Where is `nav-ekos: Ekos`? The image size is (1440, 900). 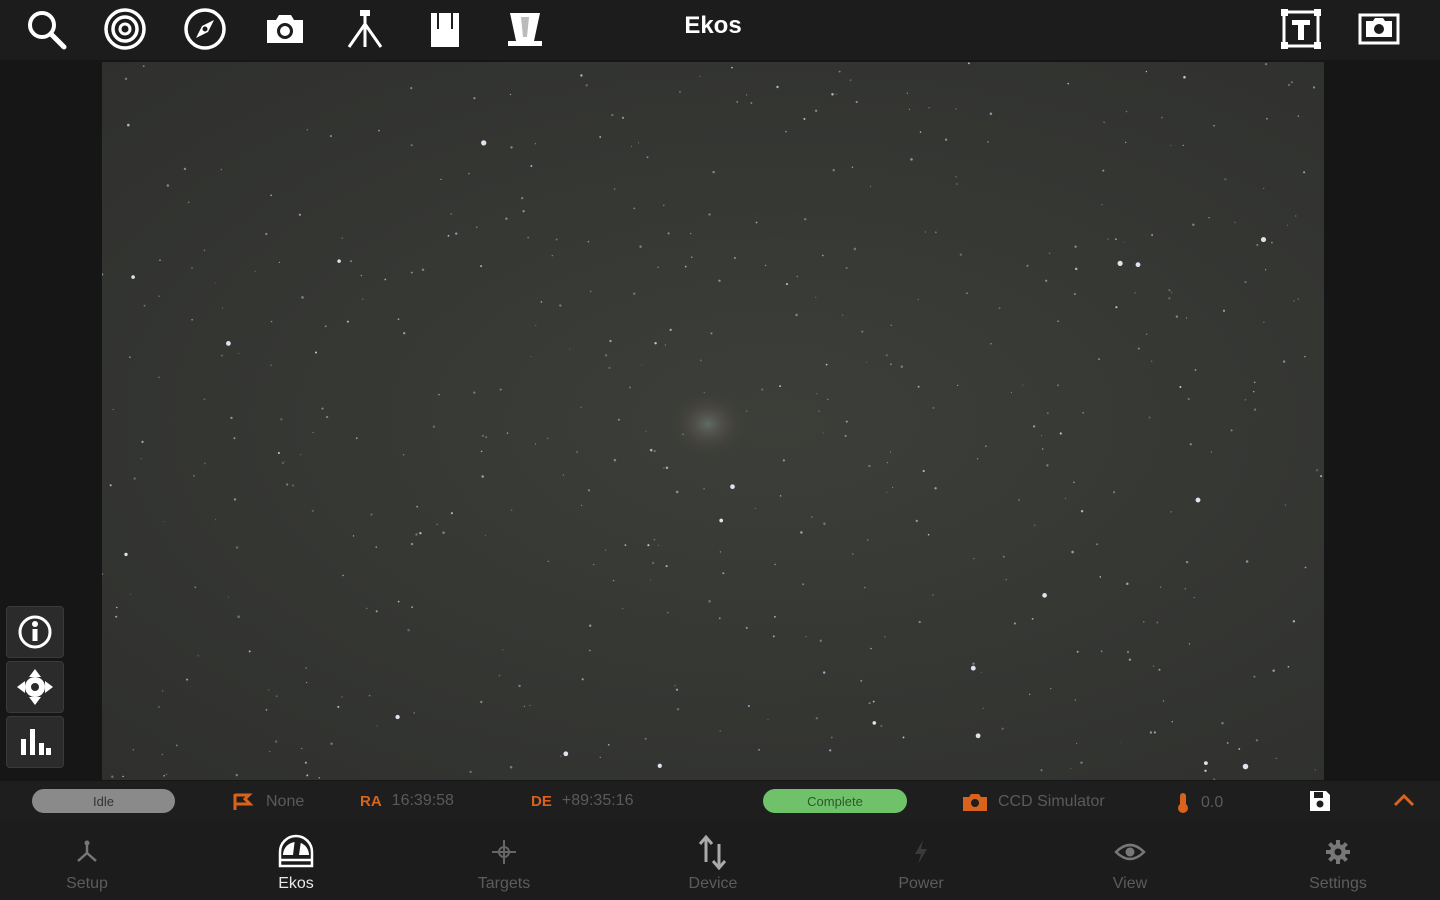
nav-ekos: Ekos is located at coordinates (296, 860).